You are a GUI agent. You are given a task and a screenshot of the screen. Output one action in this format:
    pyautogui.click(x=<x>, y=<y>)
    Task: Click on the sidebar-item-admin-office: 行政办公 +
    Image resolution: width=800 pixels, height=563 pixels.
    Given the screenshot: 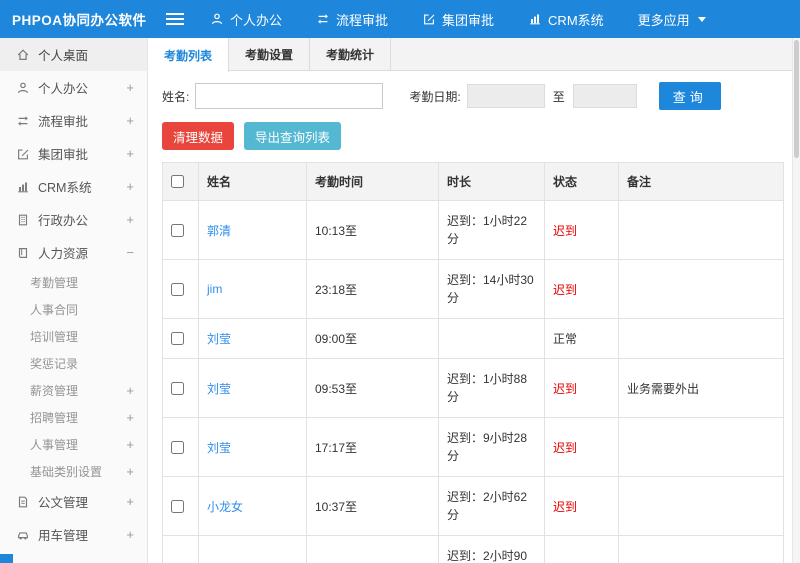 What is the action you would take?
    pyautogui.click(x=73, y=219)
    